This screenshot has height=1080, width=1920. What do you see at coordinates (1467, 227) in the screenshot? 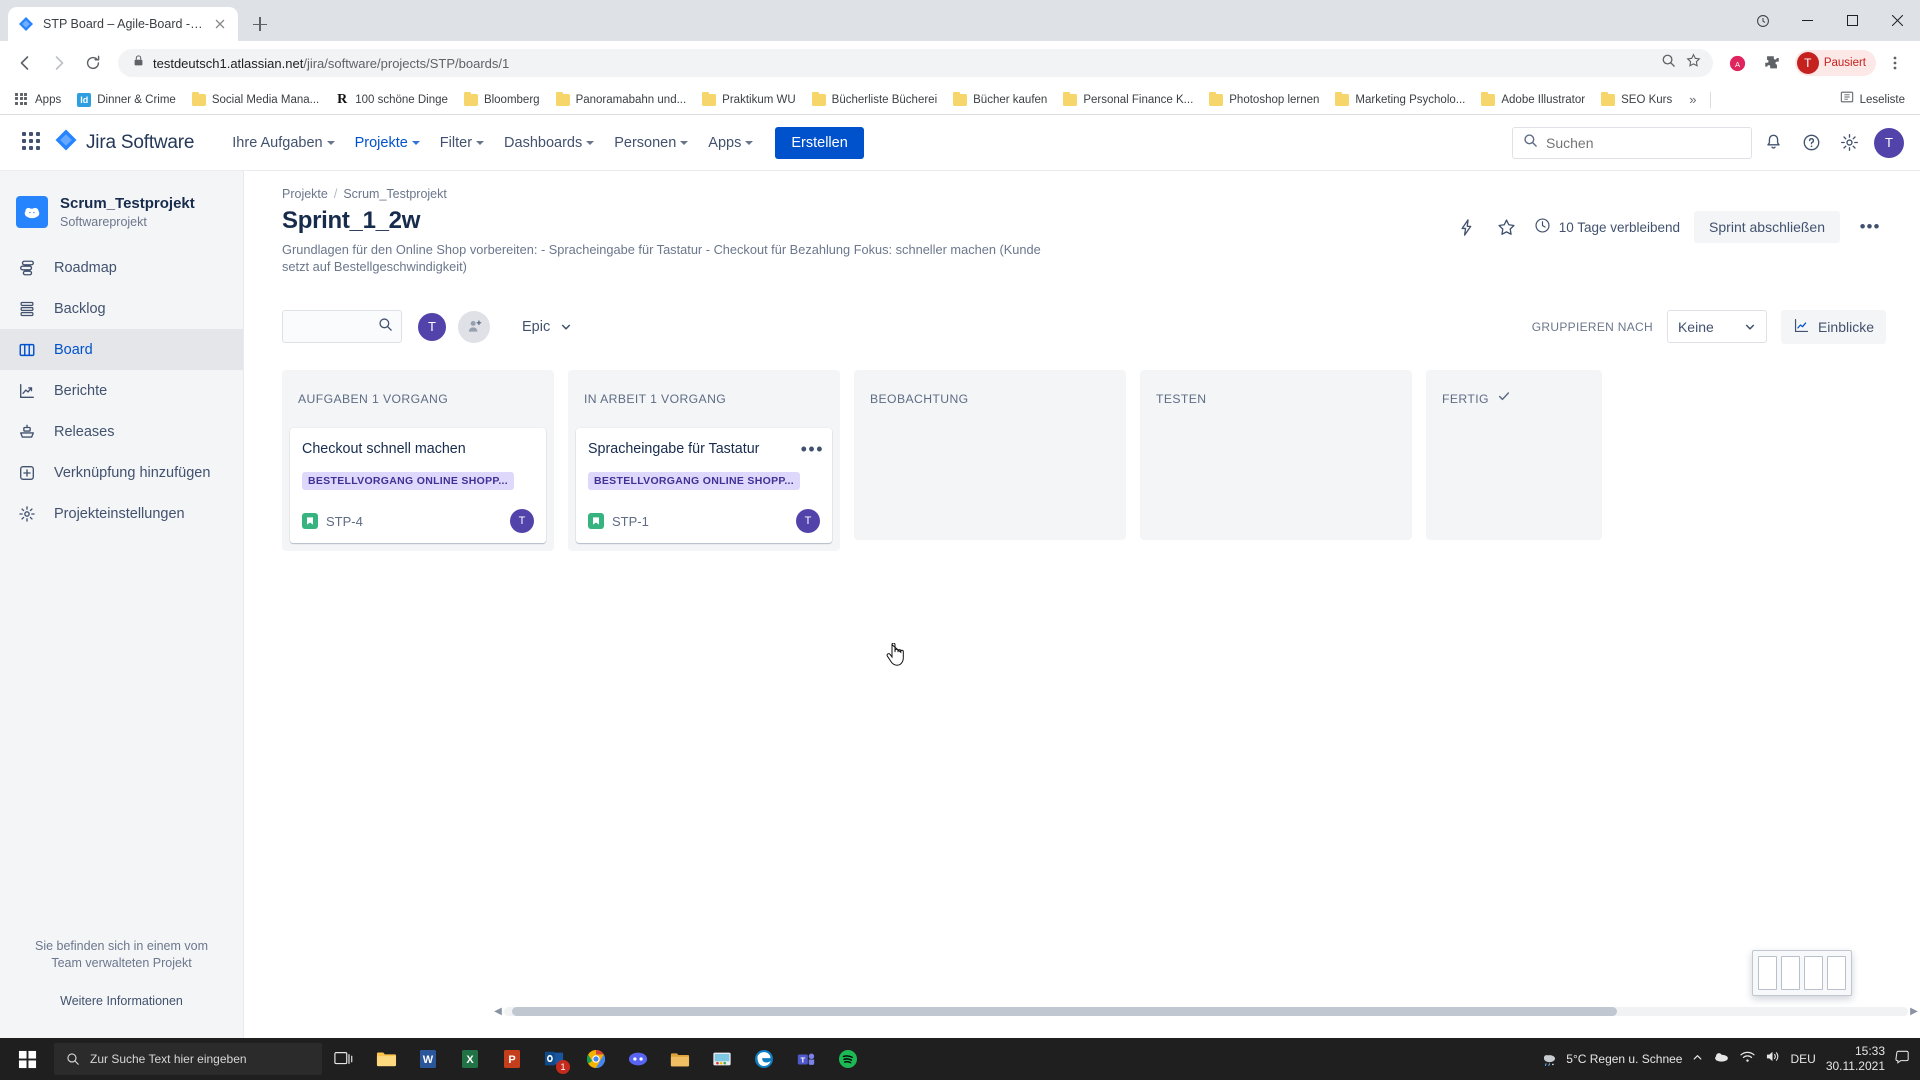
I see `lightning-bolt-icon` at bounding box center [1467, 227].